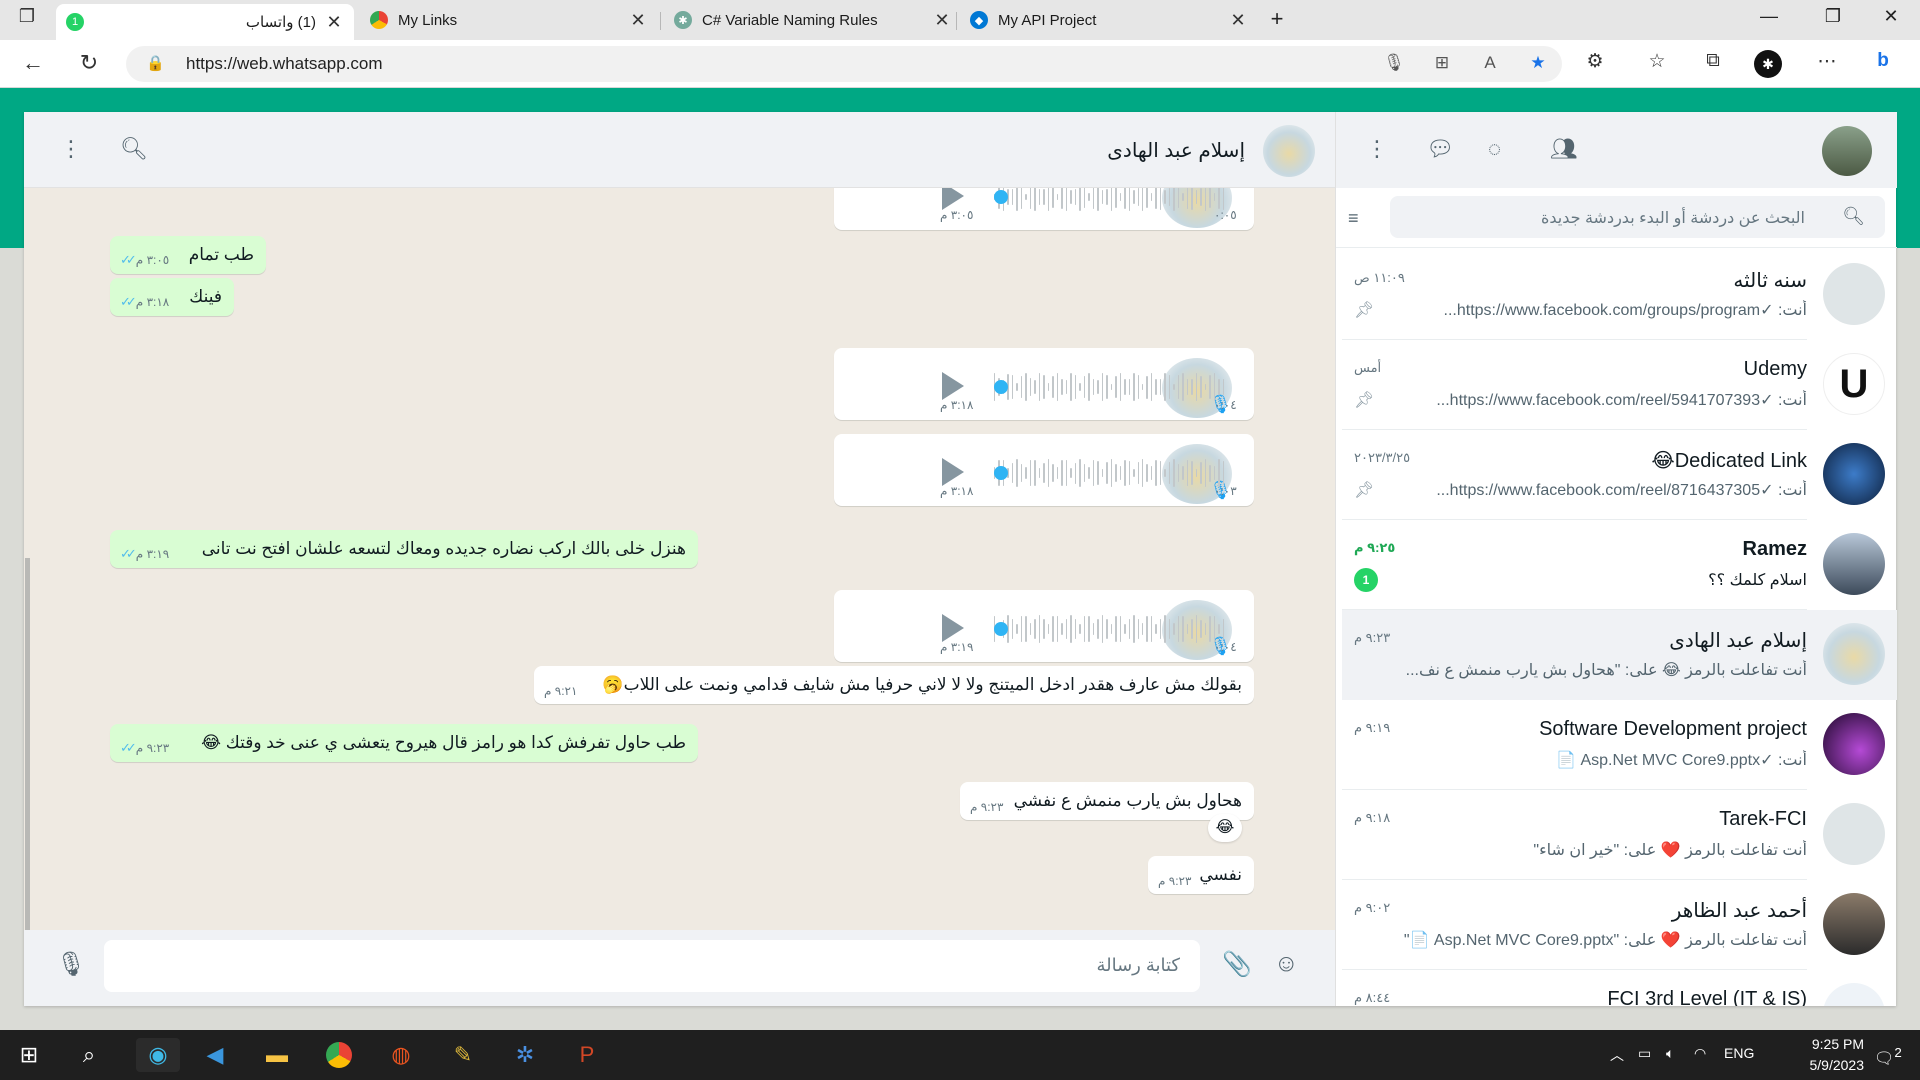 The image size is (1920, 1080). I want to click on vscode-app-icon: ◀, so click(215, 1055).